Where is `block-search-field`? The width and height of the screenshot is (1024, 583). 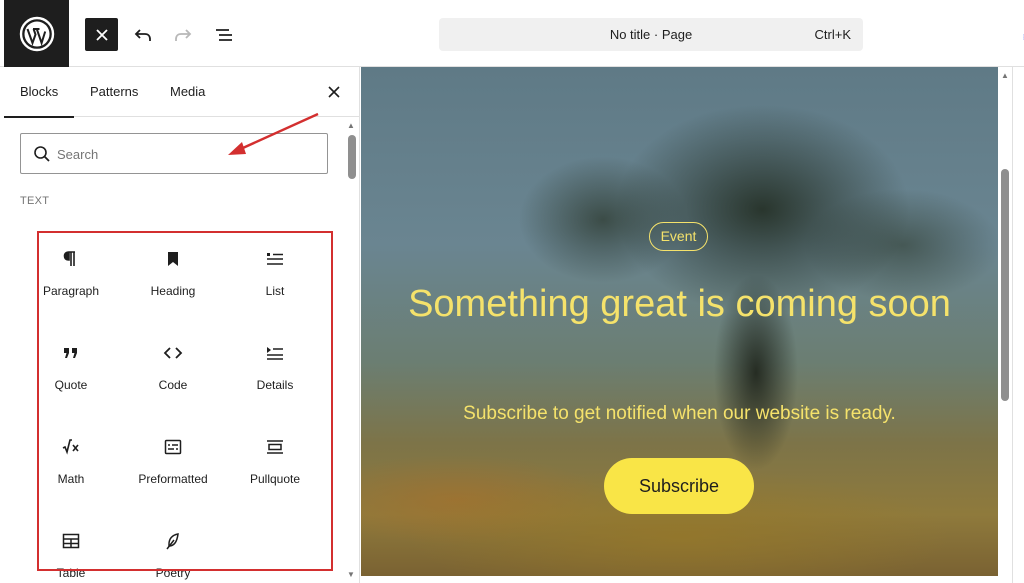 block-search-field is located at coordinates (174, 153).